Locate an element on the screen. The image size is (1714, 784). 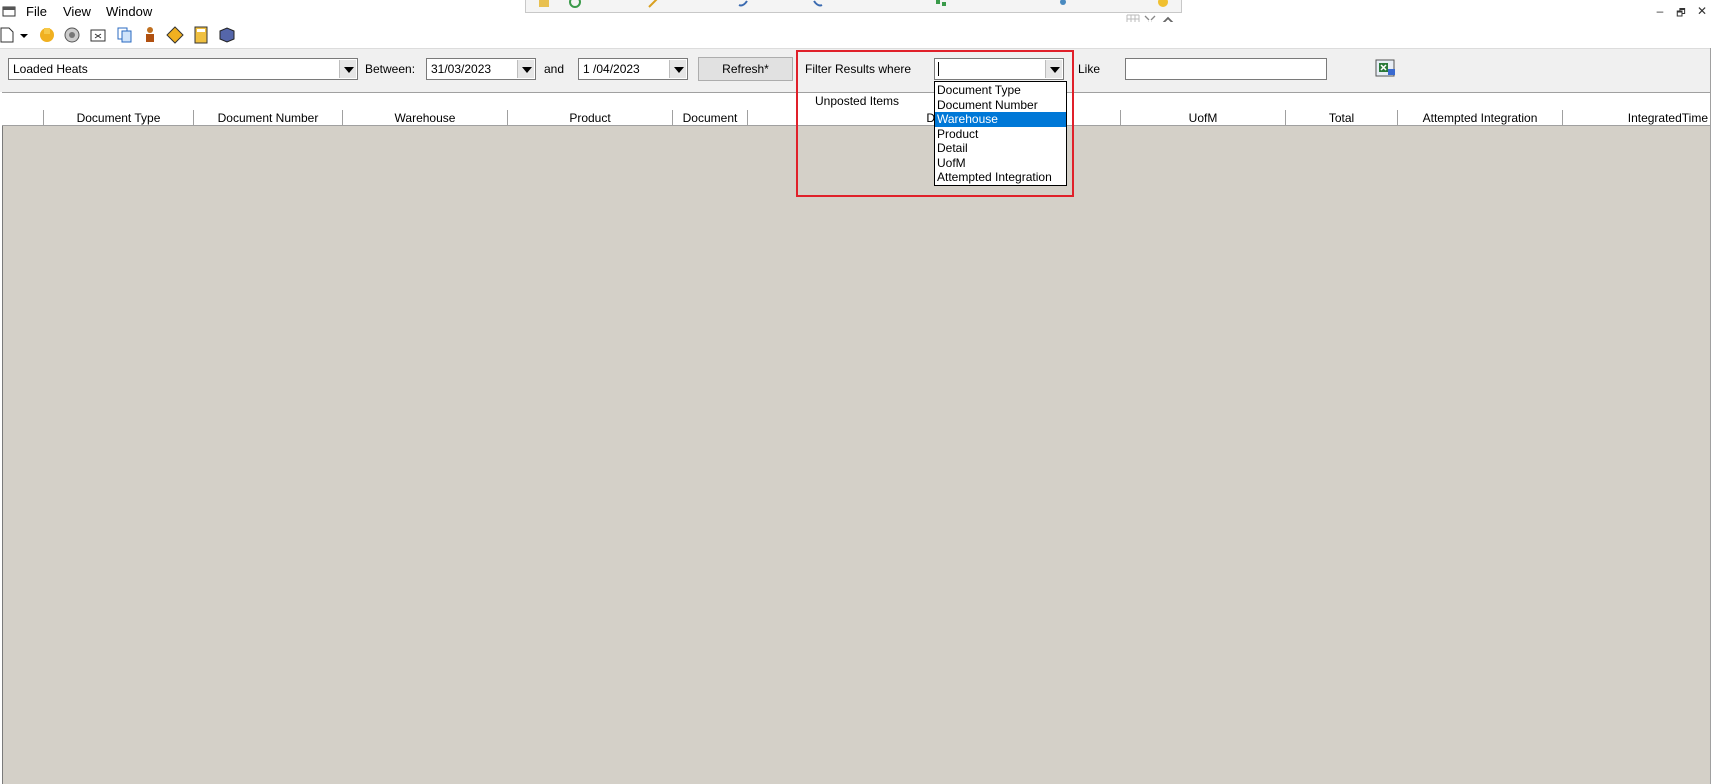
tree-icon is located at coordinates (941, 4).